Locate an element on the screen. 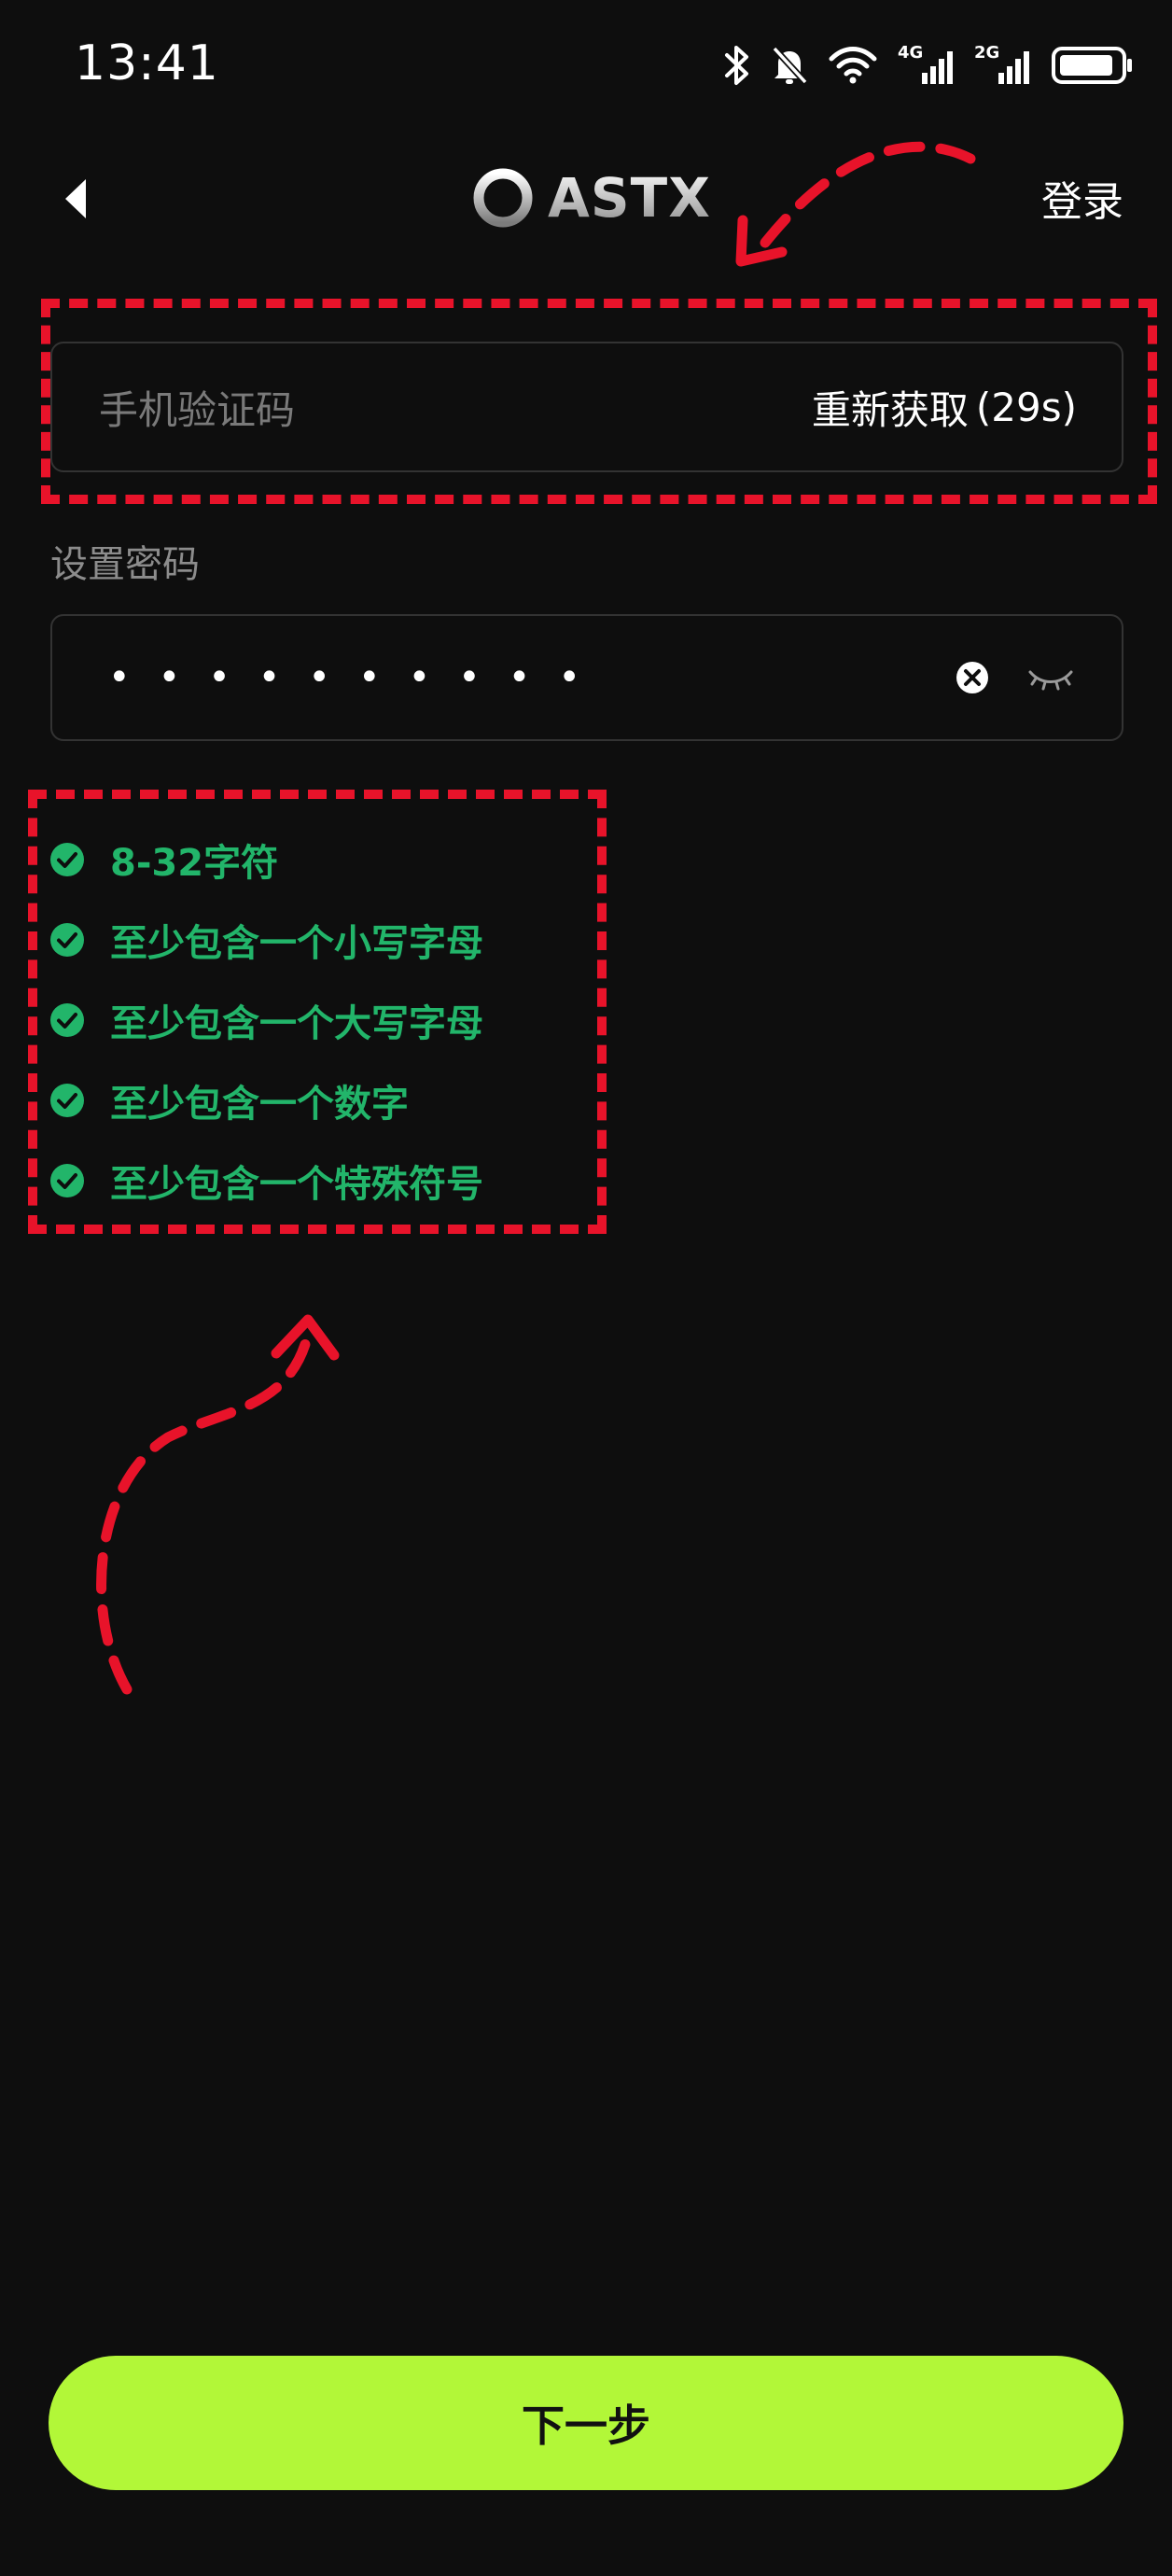 Image resolution: width=1172 pixels, height=2576 pixels. rule-special: 至少包含一个特殊符号 is located at coordinates (266, 1181).